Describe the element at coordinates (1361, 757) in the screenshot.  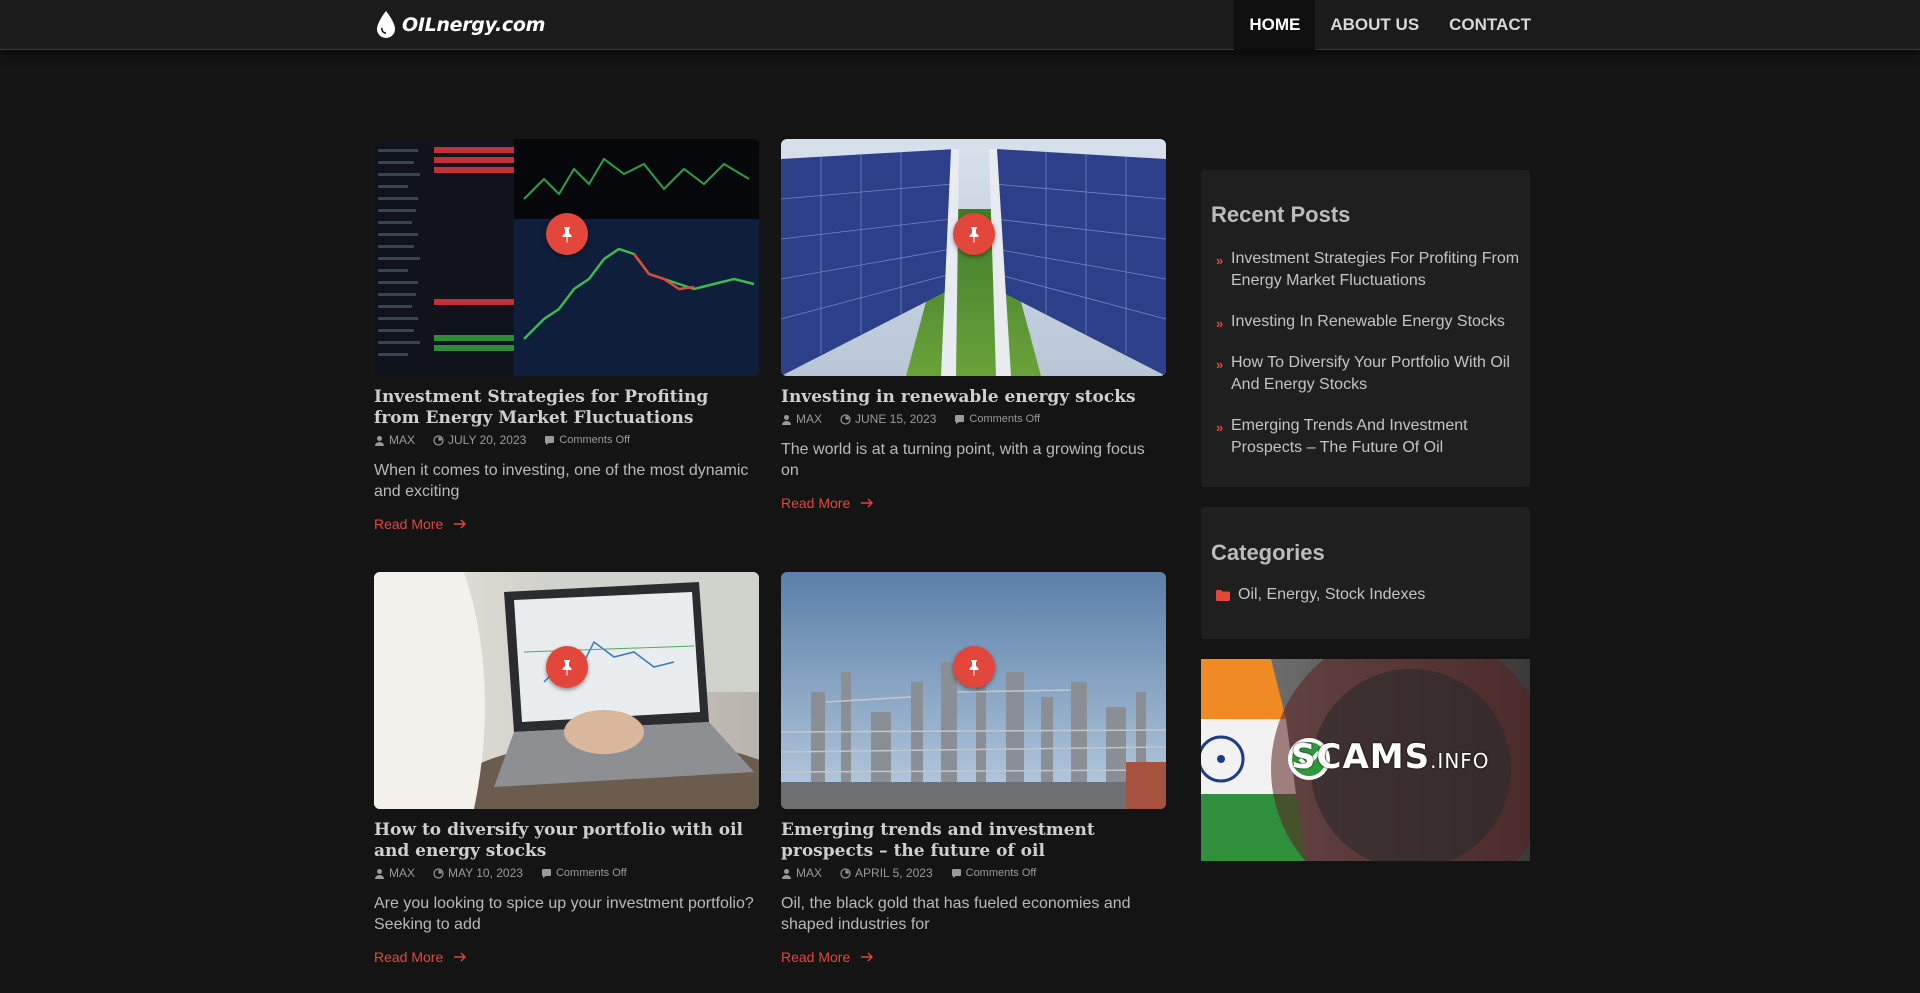
I see `banner-brand: SCAMS` at that location.